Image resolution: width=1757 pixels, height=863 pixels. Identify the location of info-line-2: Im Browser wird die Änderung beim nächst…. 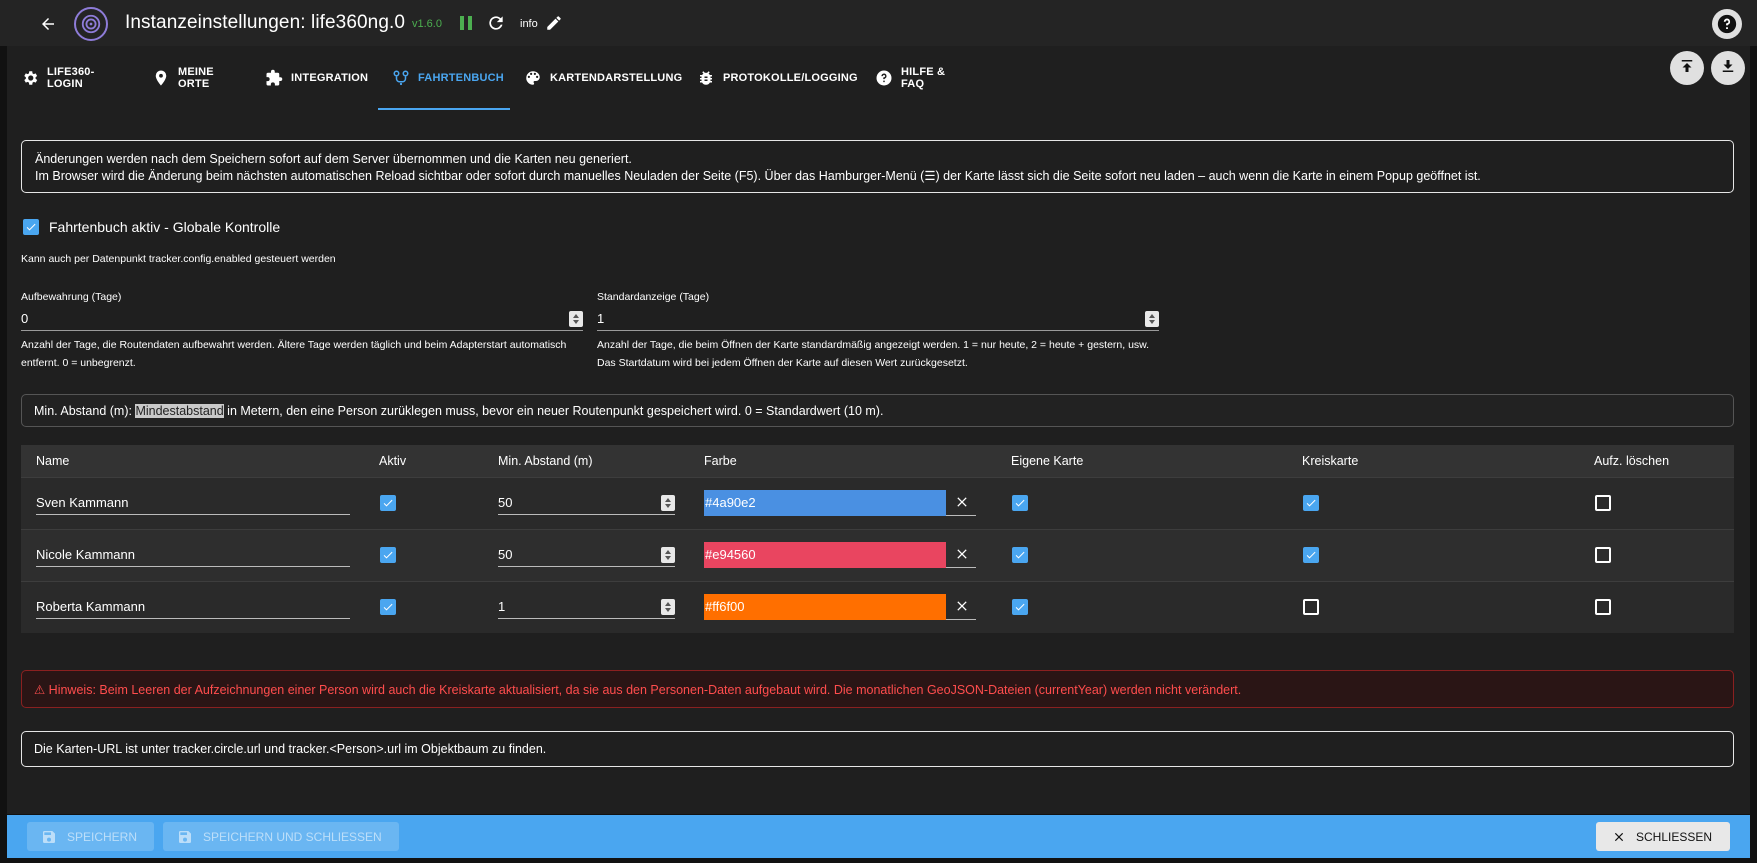
(758, 176).